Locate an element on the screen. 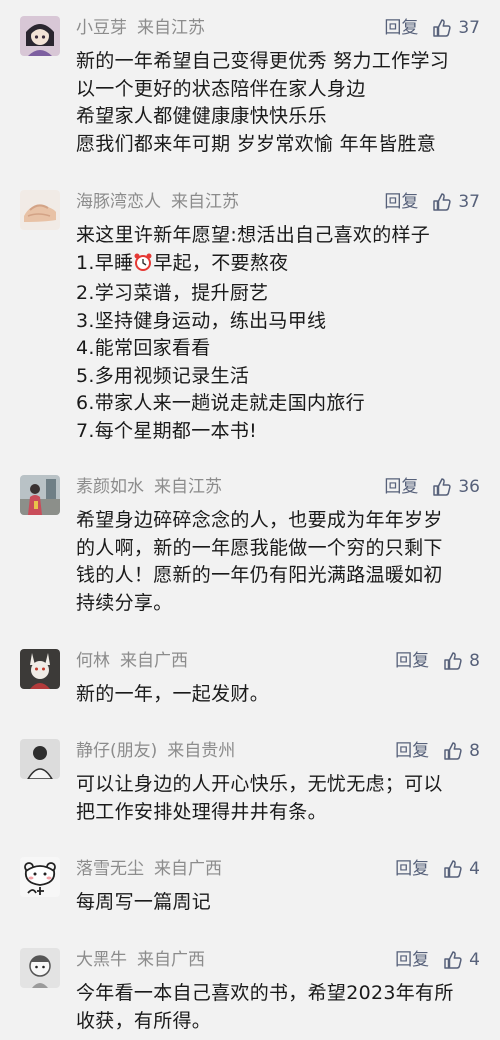  comment-text: 今年看一本自己喜欢的书，希望2023年有所 收获，有所得。 is located at coordinates (265, 1007).